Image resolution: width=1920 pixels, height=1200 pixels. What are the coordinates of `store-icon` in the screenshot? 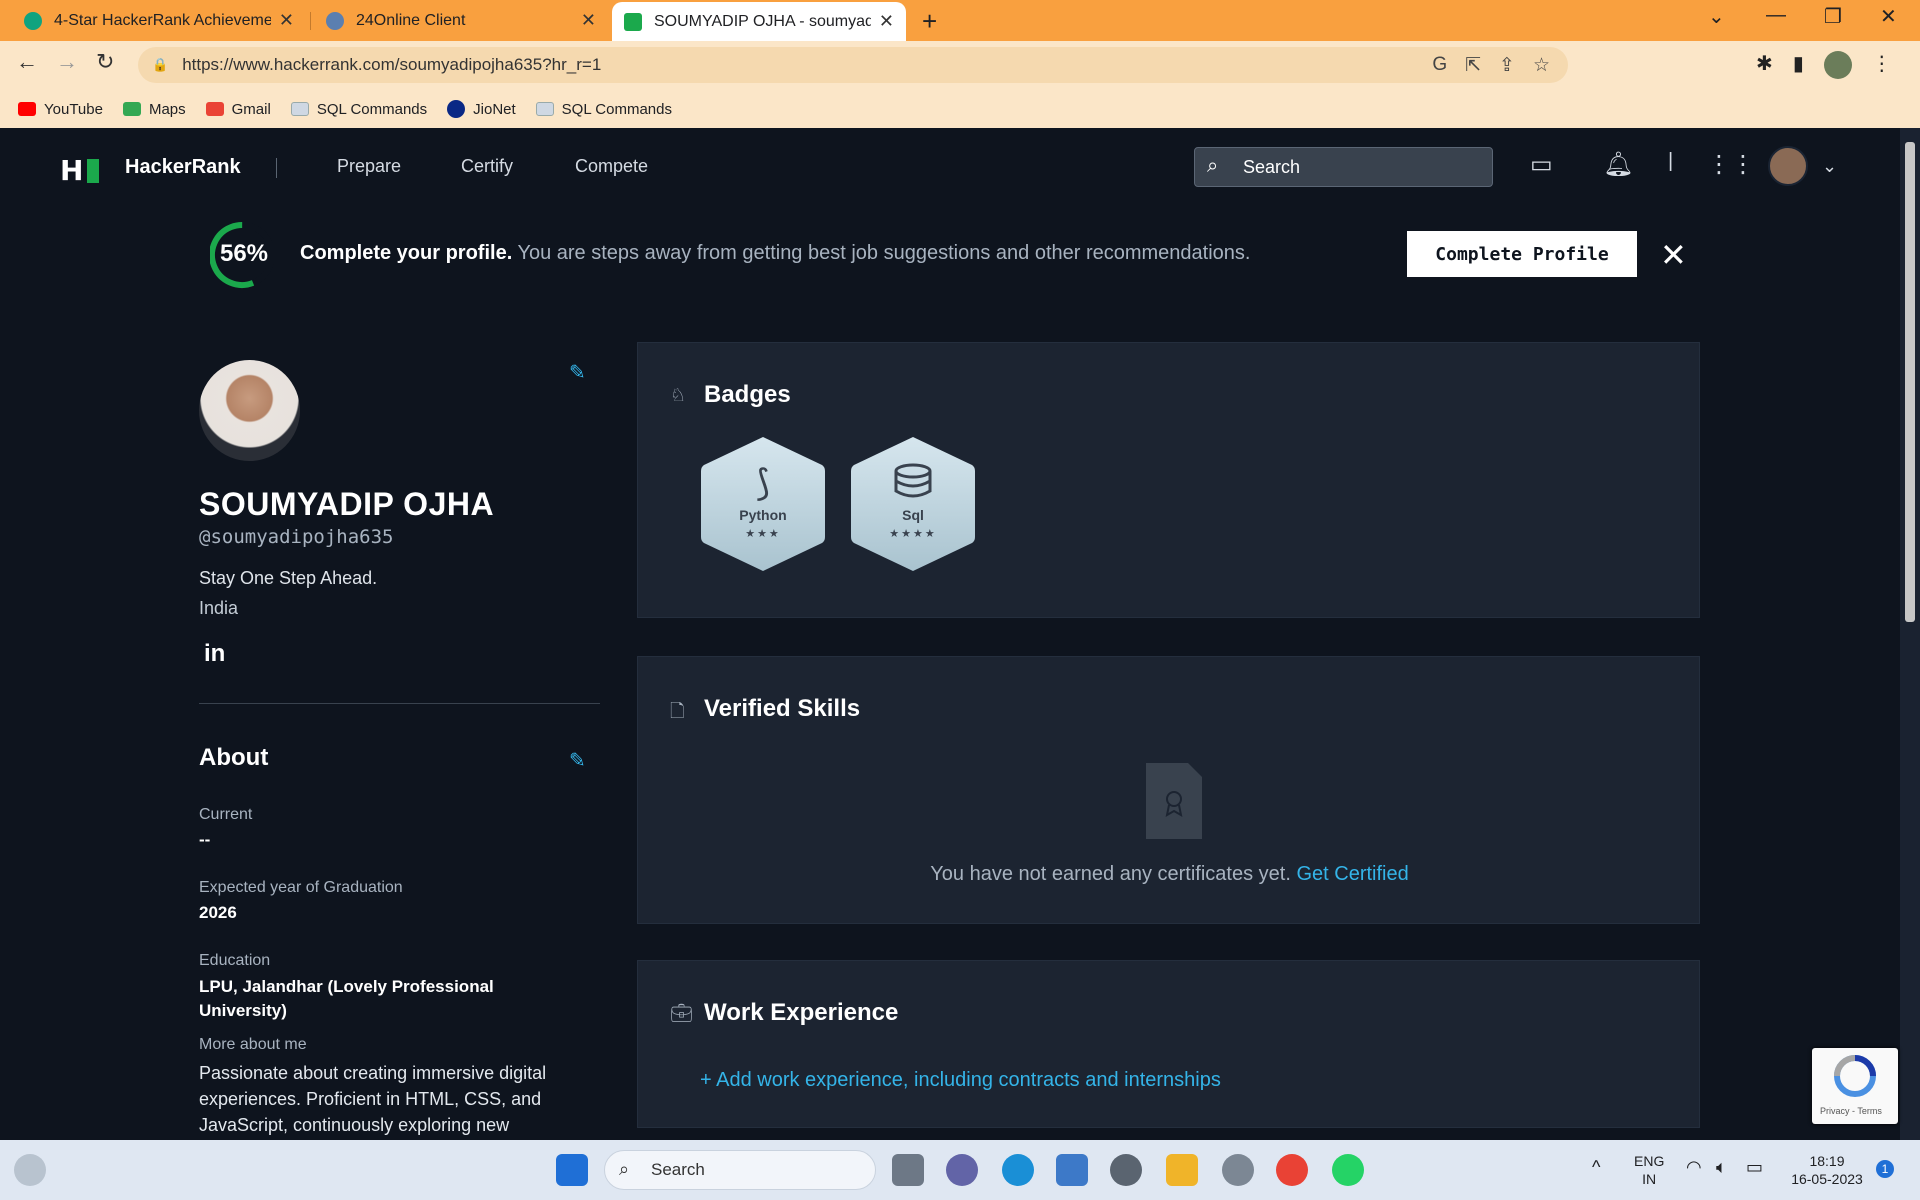 It's located at (1072, 1170).